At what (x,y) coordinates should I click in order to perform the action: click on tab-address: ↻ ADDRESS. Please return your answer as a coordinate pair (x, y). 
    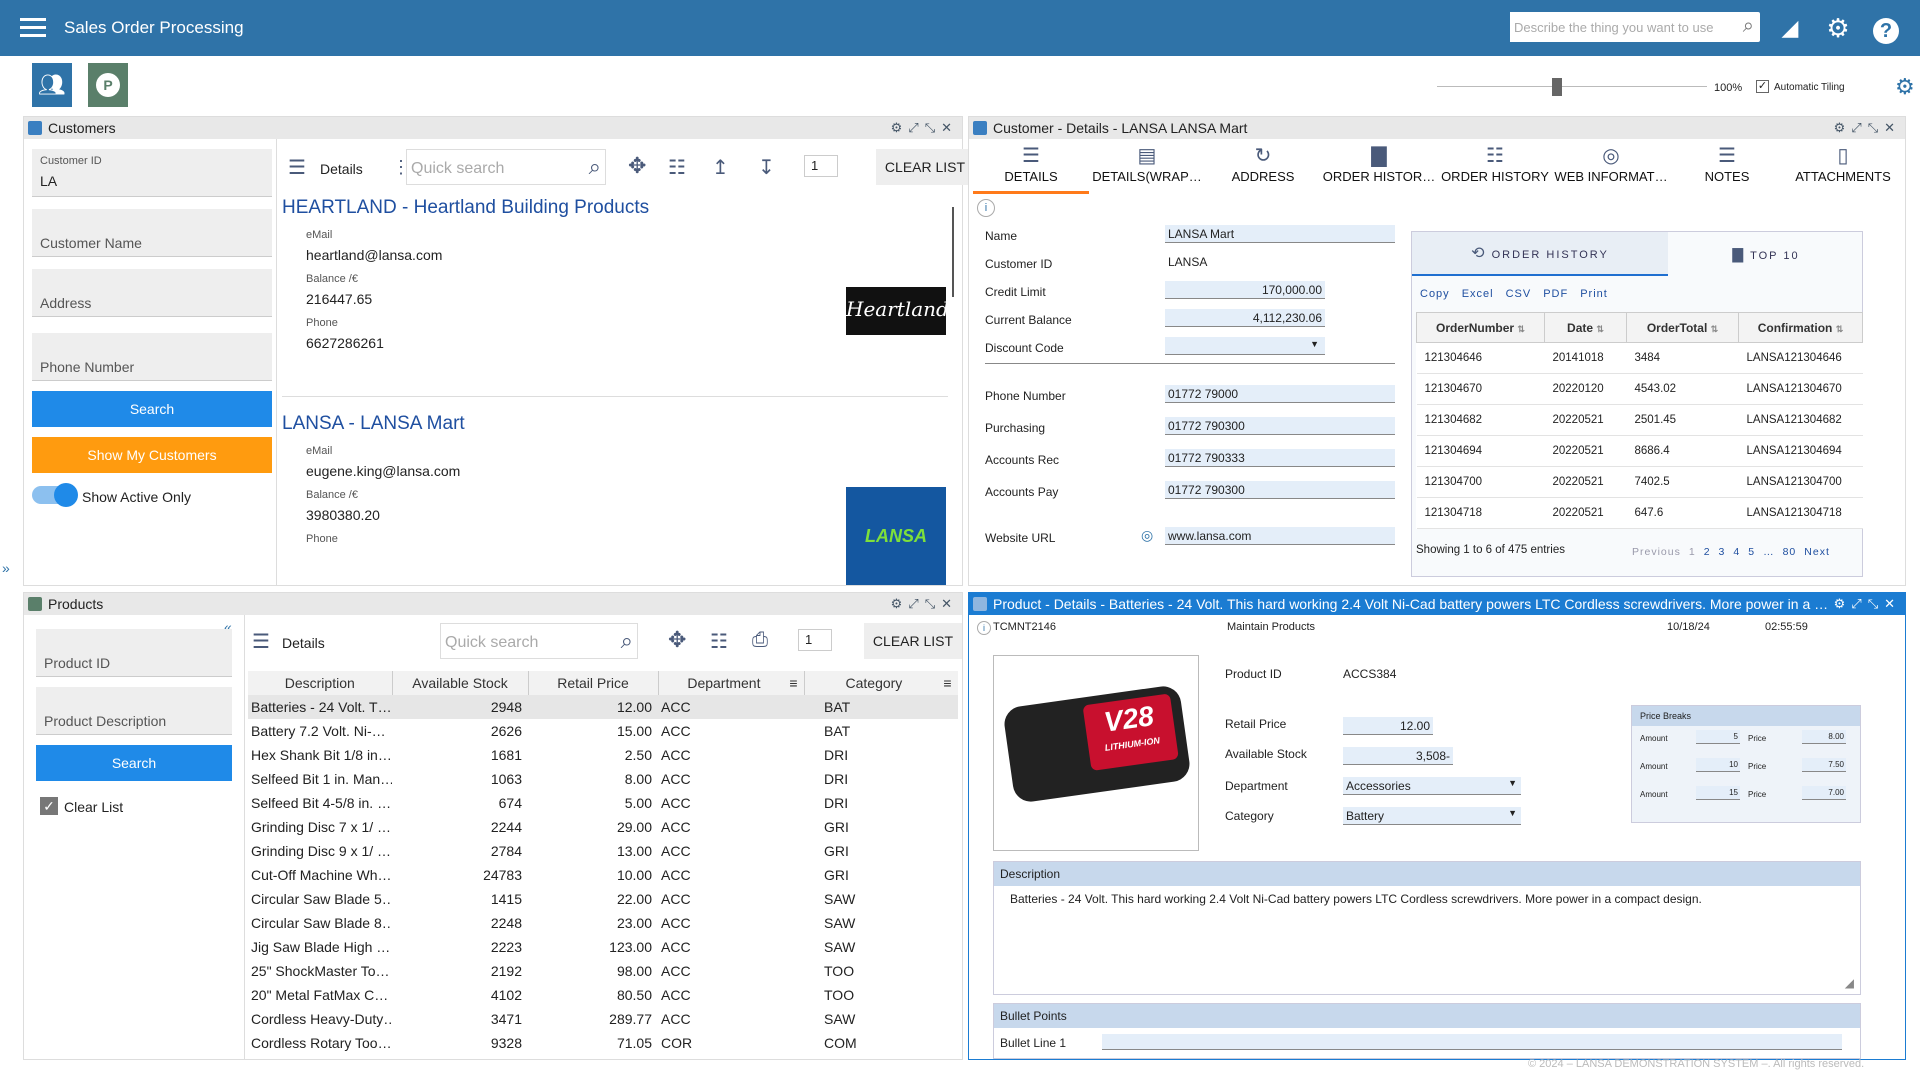
    Looking at the image, I should click on (1263, 167).